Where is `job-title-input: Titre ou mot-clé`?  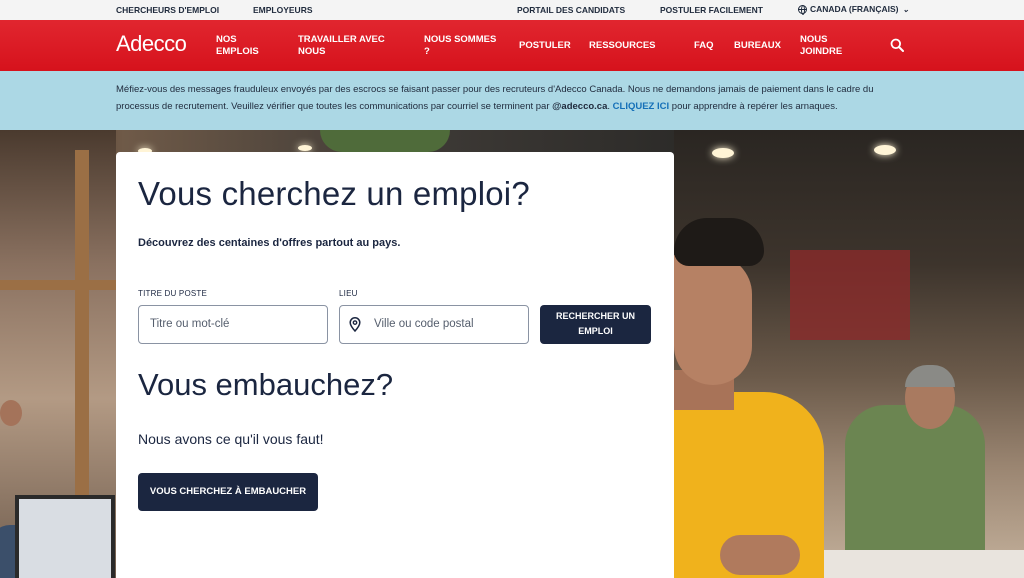 job-title-input: Titre ou mot-clé is located at coordinates (233, 324).